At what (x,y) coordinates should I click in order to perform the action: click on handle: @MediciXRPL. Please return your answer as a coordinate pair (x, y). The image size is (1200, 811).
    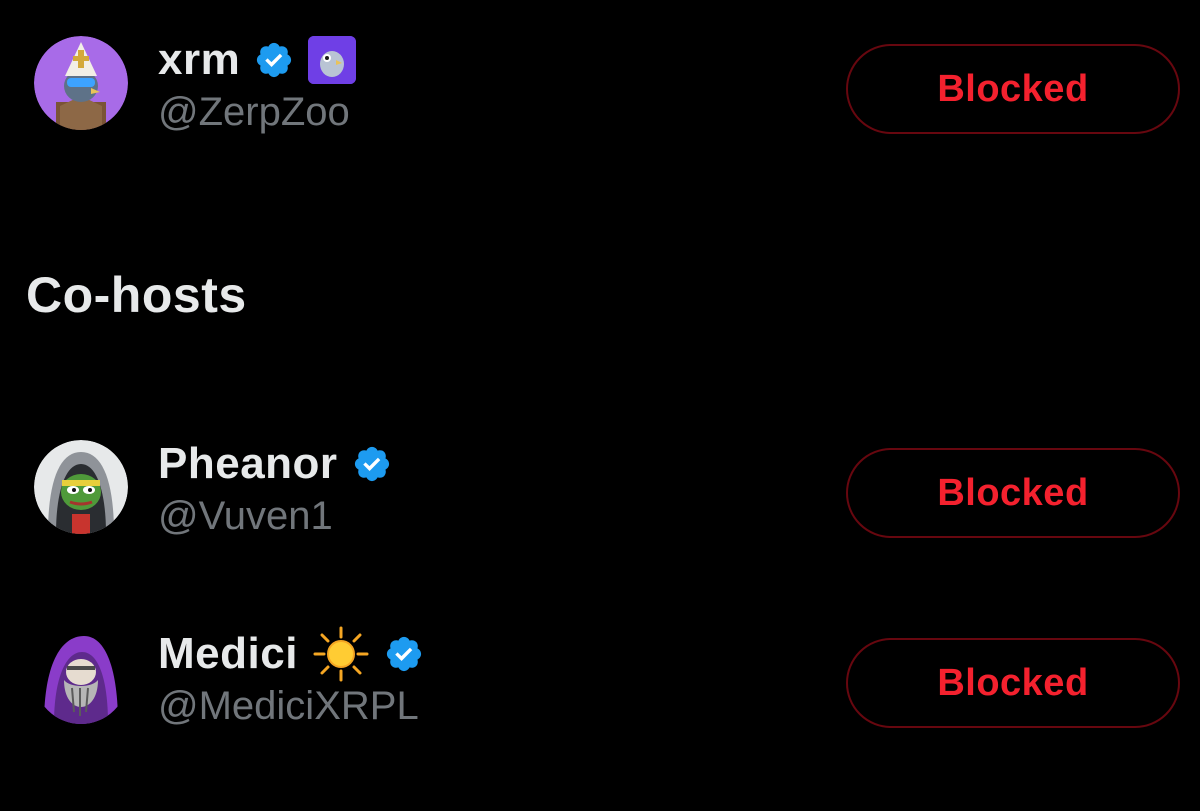
    Looking at the image, I should click on (288, 706).